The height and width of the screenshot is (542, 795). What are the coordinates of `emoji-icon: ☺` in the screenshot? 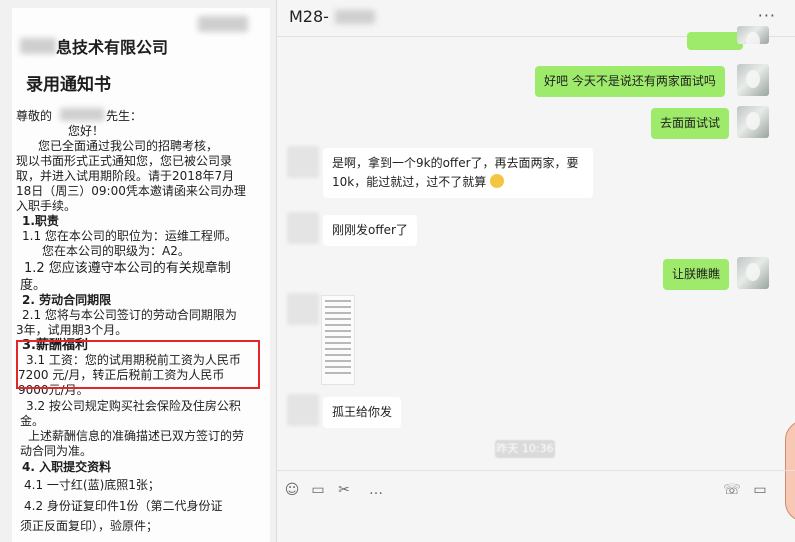 It's located at (292, 490).